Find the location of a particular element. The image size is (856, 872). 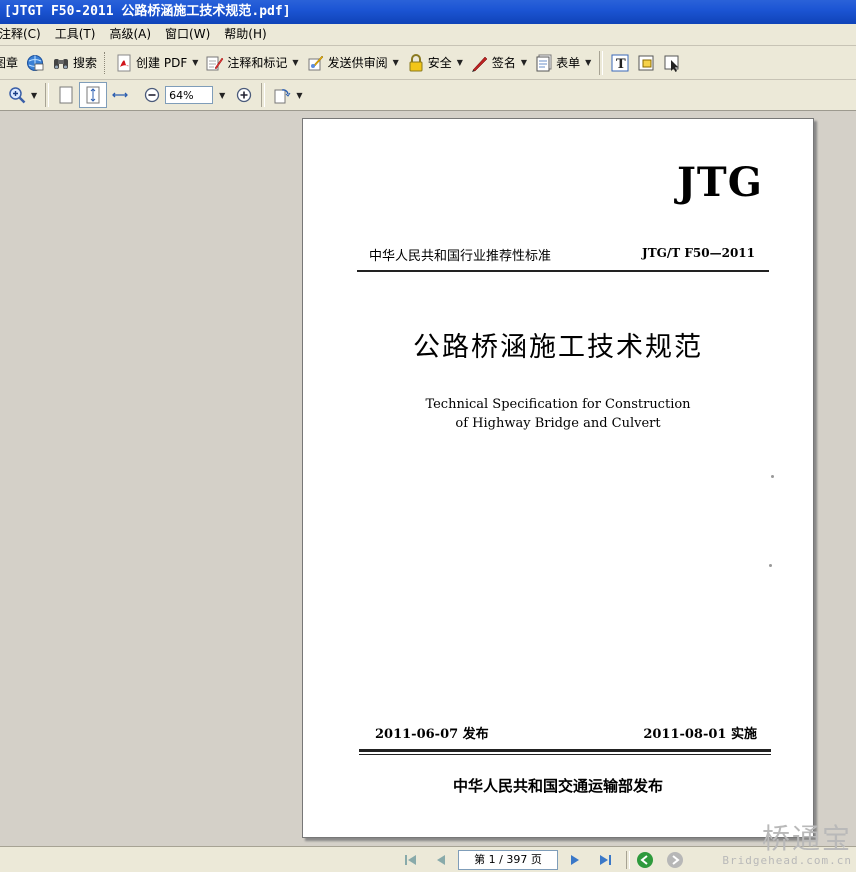

fit-page-icon is located at coordinates (93, 95).